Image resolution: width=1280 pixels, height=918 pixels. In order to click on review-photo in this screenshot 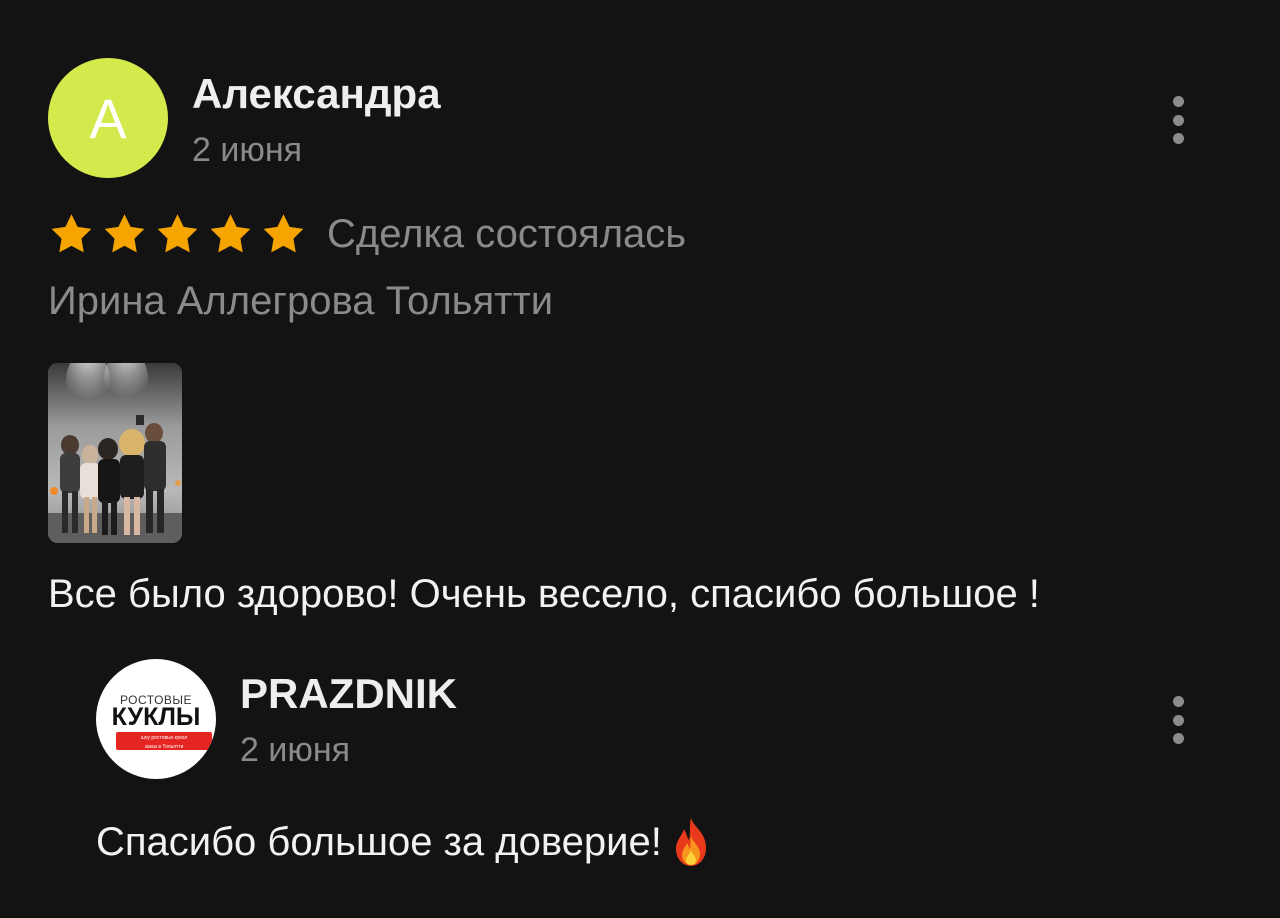, I will do `click(115, 453)`.